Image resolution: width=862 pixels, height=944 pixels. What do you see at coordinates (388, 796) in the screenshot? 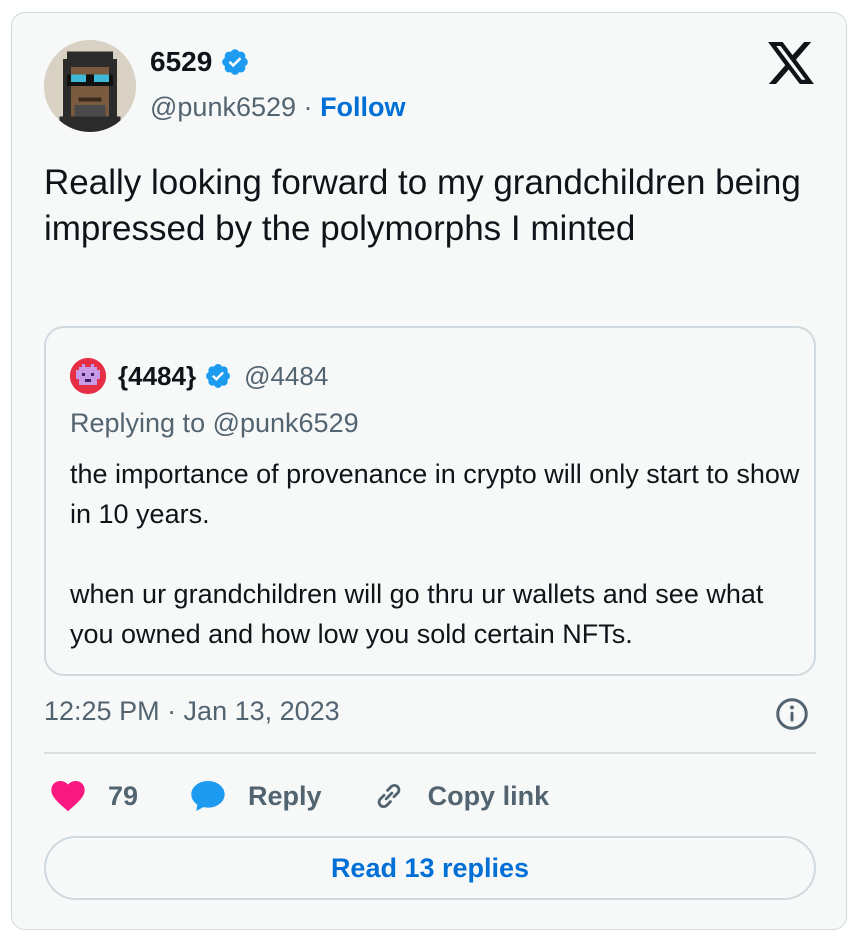
I see `link-icon` at bounding box center [388, 796].